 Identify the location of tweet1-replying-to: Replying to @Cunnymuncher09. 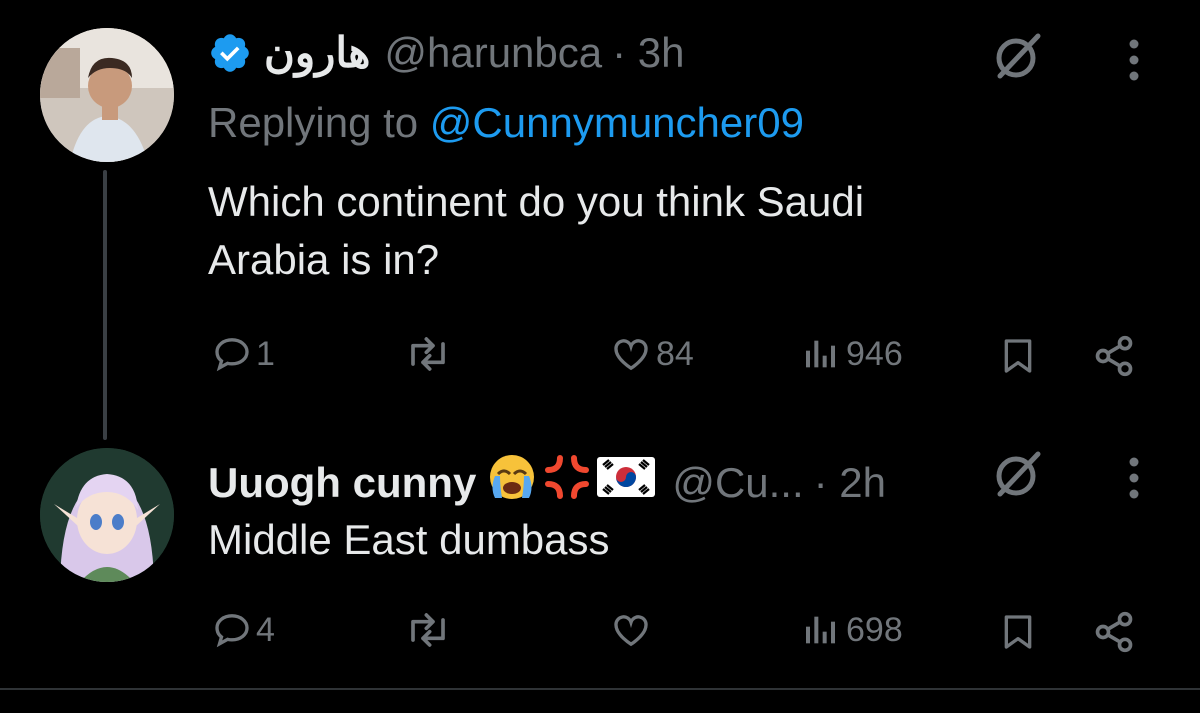
(506, 123).